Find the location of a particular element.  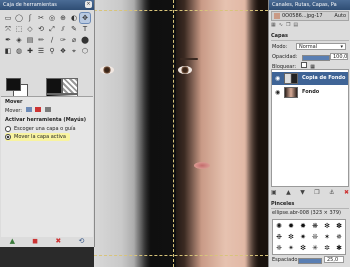

tool-icon: ◧ is located at coordinates (8, 51).